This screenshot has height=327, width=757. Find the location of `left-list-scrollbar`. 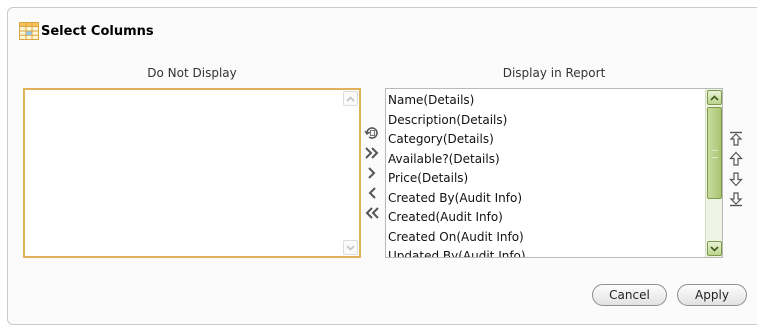

left-list-scrollbar is located at coordinates (350, 173).